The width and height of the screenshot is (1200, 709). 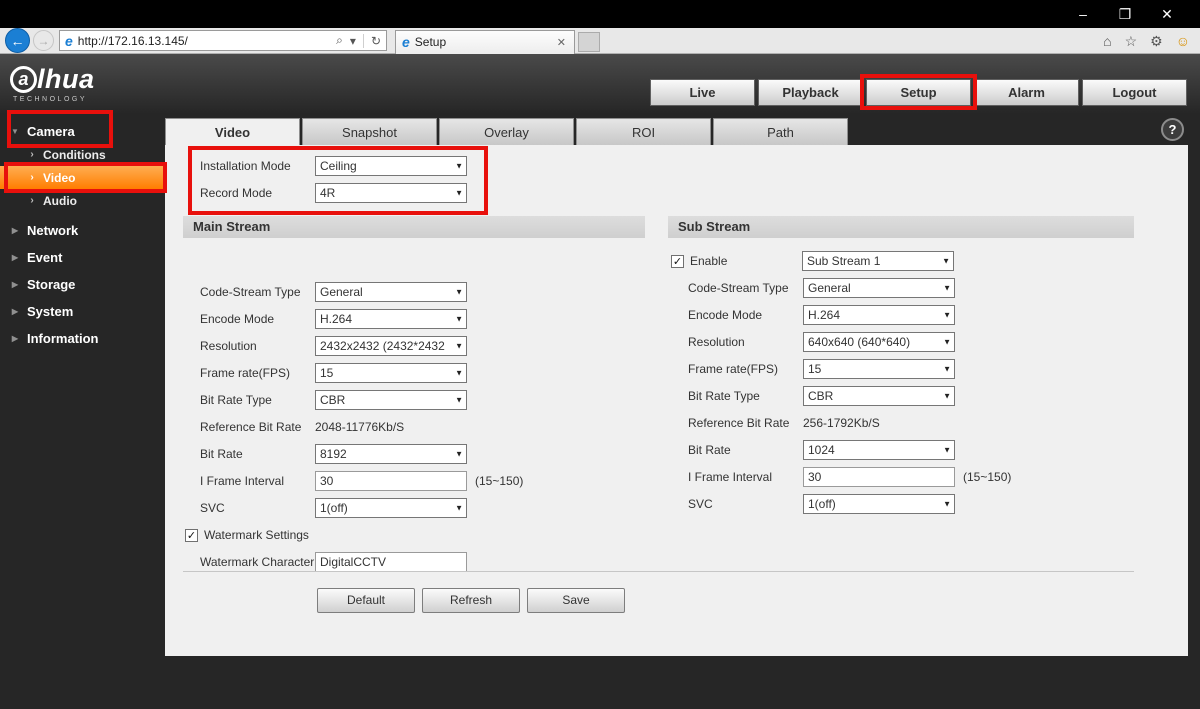 I want to click on top-nav: Live Playback Setup Alarm Logout, so click(x=918, y=92).